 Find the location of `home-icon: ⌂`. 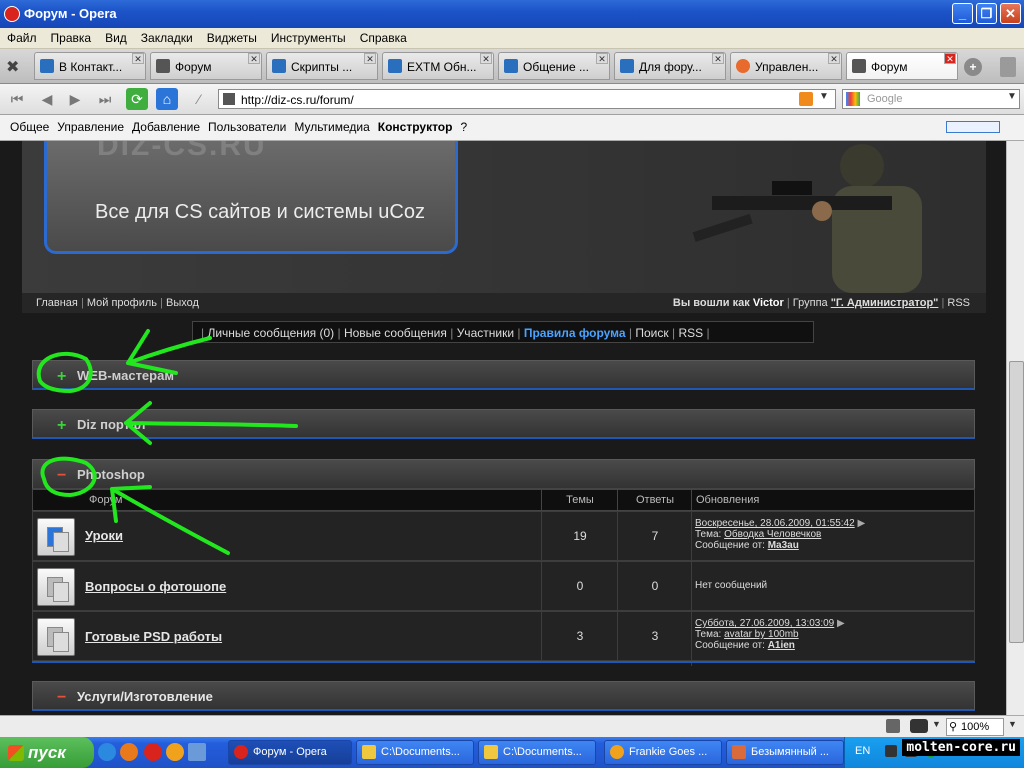

home-icon: ⌂ is located at coordinates (167, 99).